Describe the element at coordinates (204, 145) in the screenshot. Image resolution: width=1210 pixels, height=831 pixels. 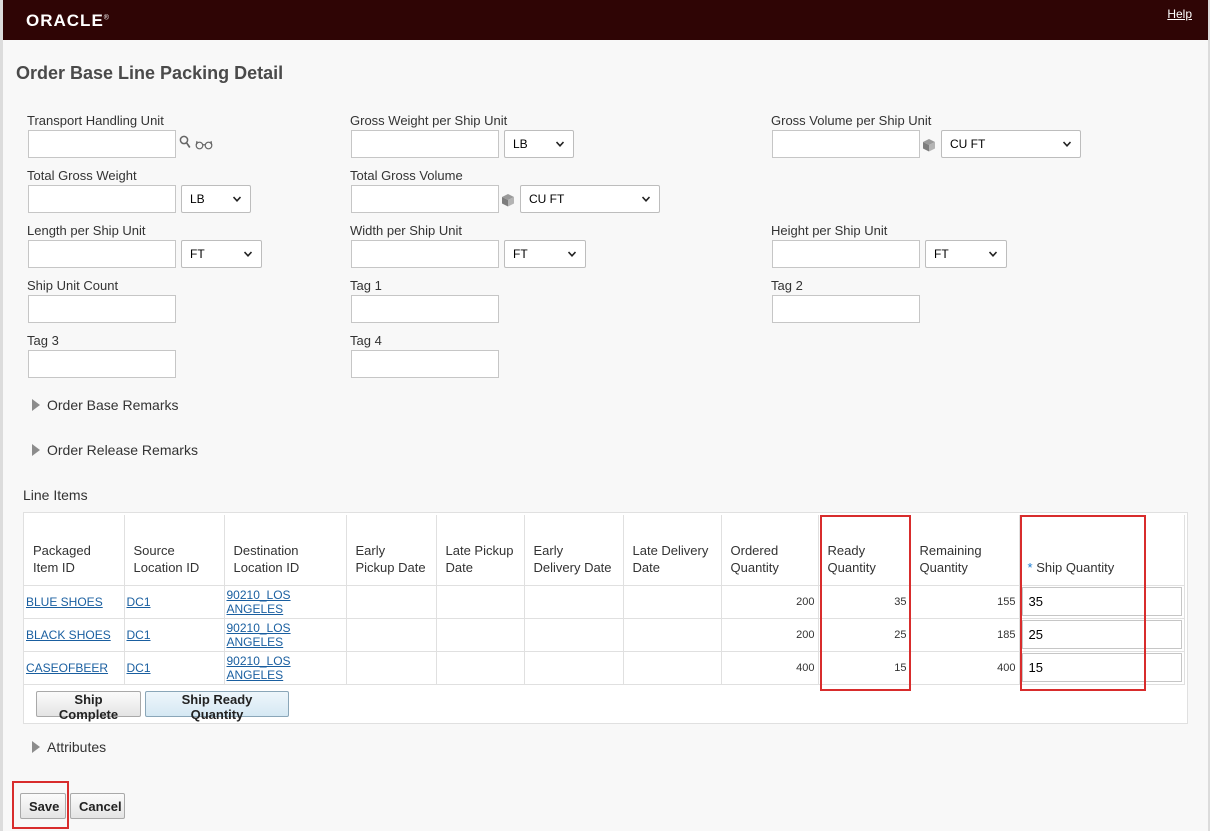
I see `glasses-icon` at that location.